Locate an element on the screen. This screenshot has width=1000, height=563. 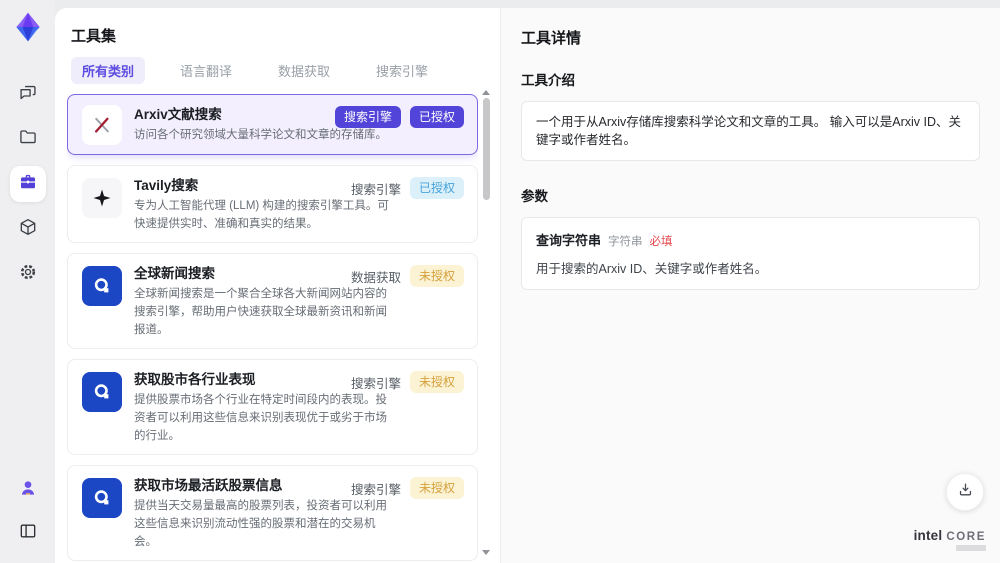
scroll-up-icon is located at coordinates (486, 92).